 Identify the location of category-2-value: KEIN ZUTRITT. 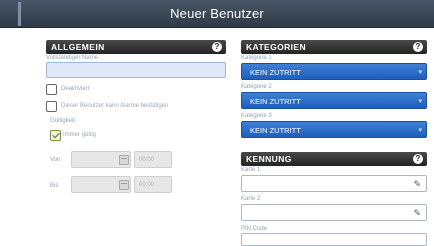
(275, 101).